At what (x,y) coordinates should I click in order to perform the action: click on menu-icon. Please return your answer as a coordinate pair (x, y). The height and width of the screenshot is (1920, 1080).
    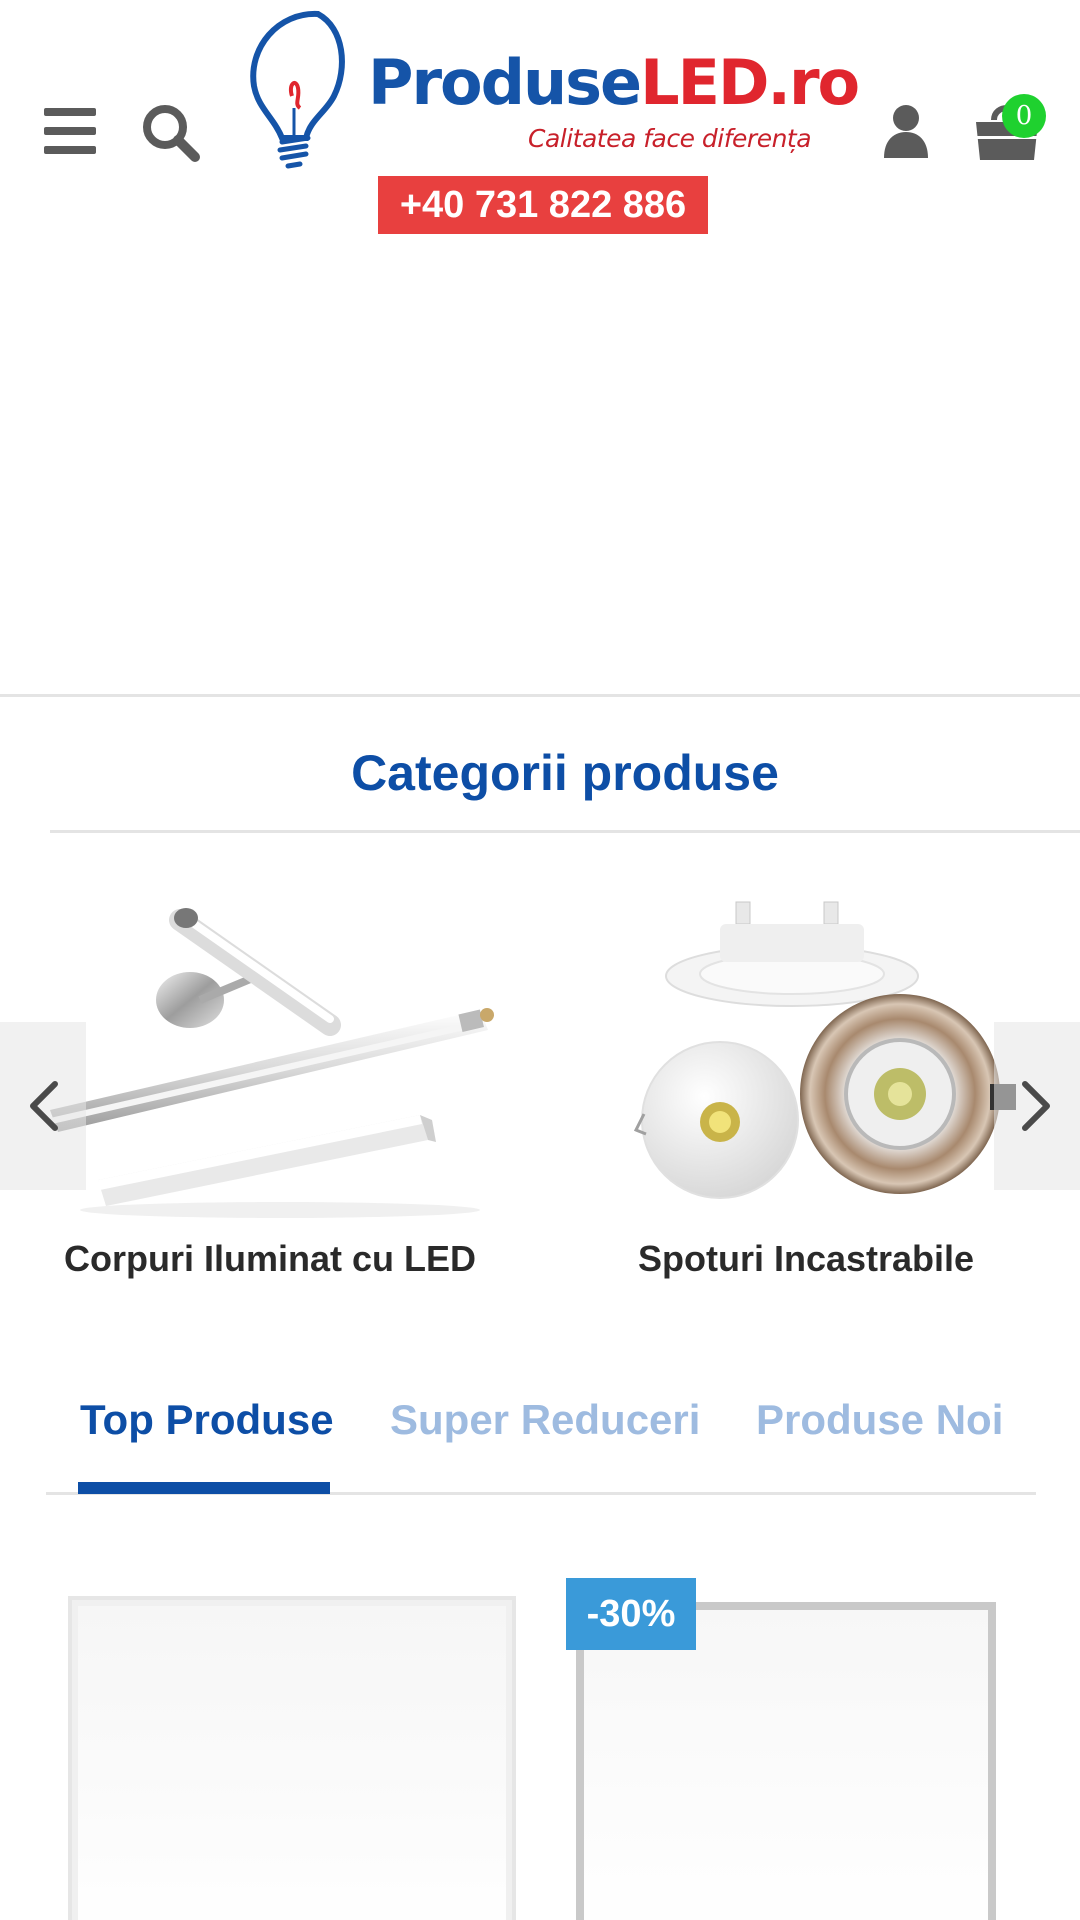
    Looking at the image, I should click on (70, 131).